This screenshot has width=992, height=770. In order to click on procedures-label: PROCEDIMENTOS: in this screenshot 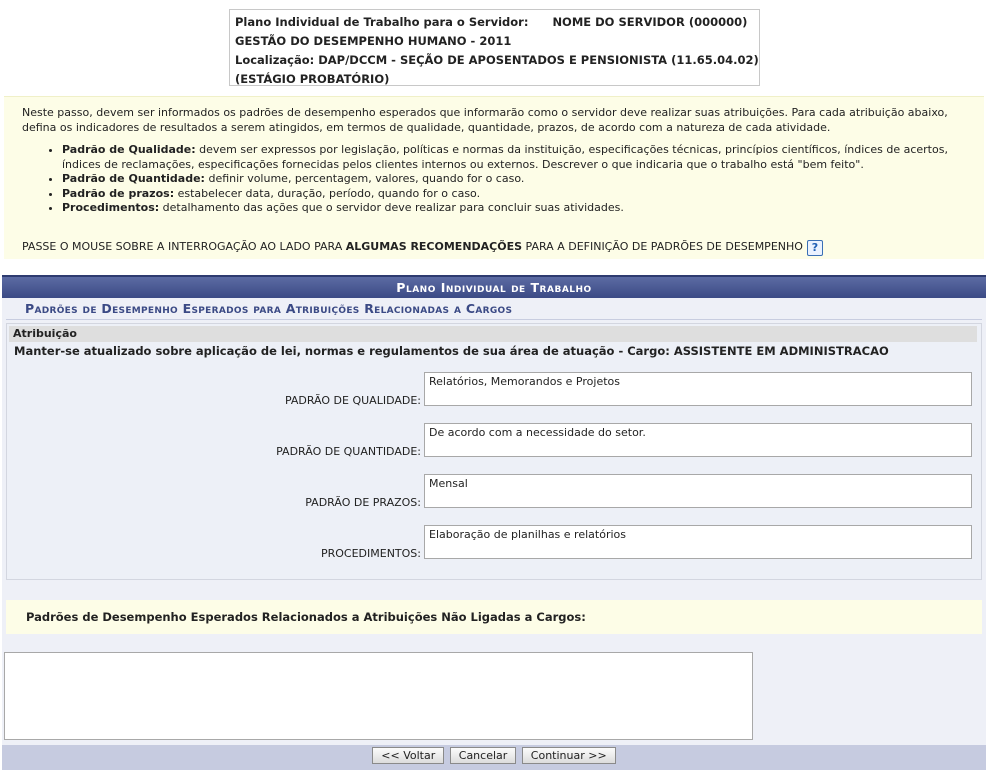, I will do `click(370, 553)`.